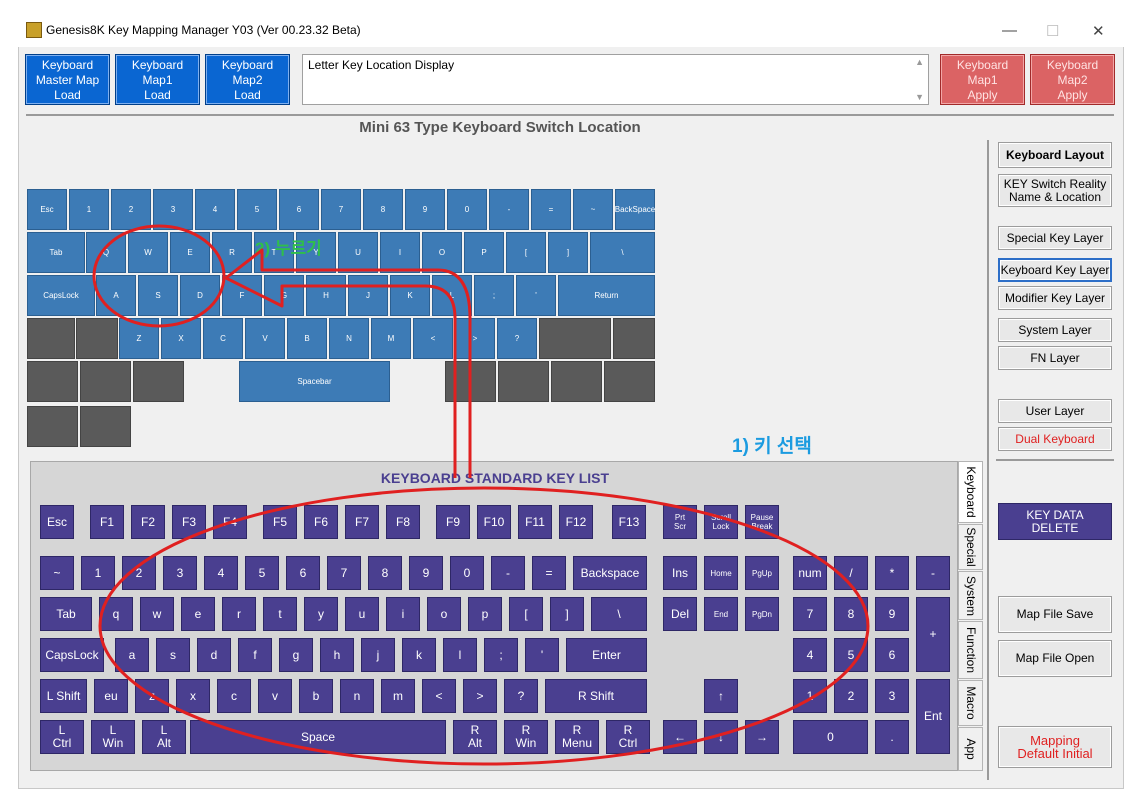 This screenshot has height=809, width=1138. Describe the element at coordinates (242, 295) in the screenshot. I see `layout-key-f: F` at that location.